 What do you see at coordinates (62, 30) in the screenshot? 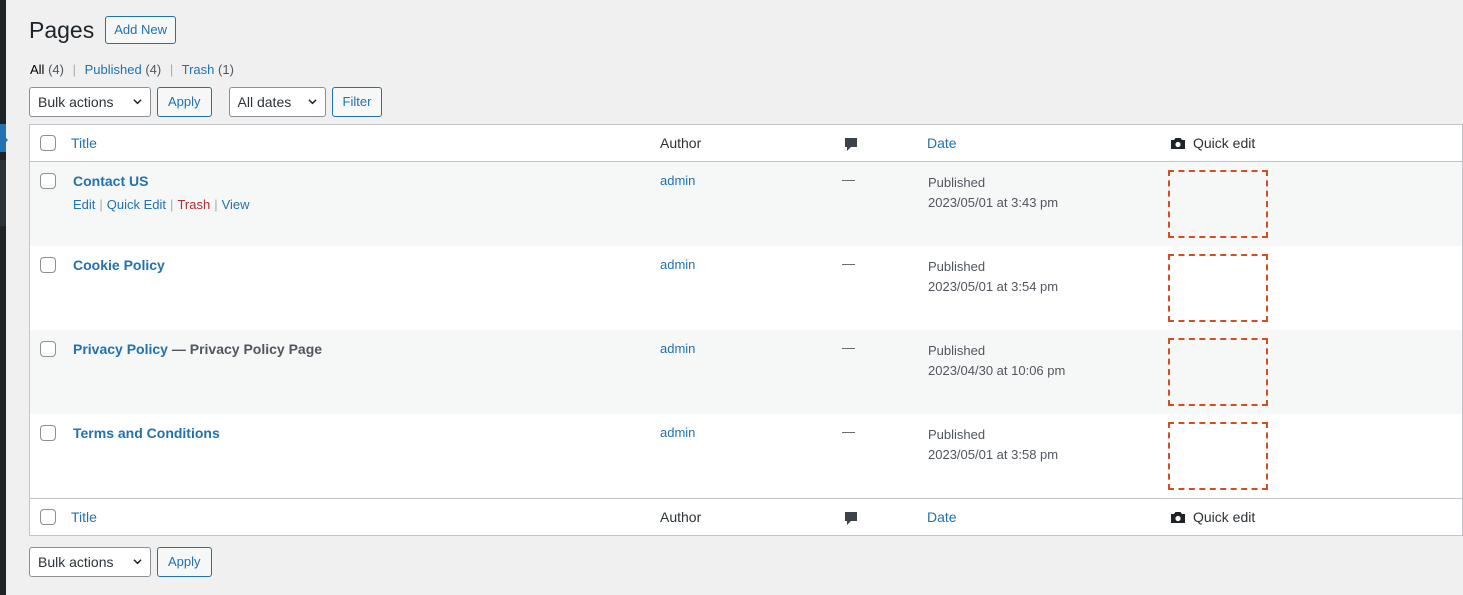
I see `page-title: Pages` at bounding box center [62, 30].